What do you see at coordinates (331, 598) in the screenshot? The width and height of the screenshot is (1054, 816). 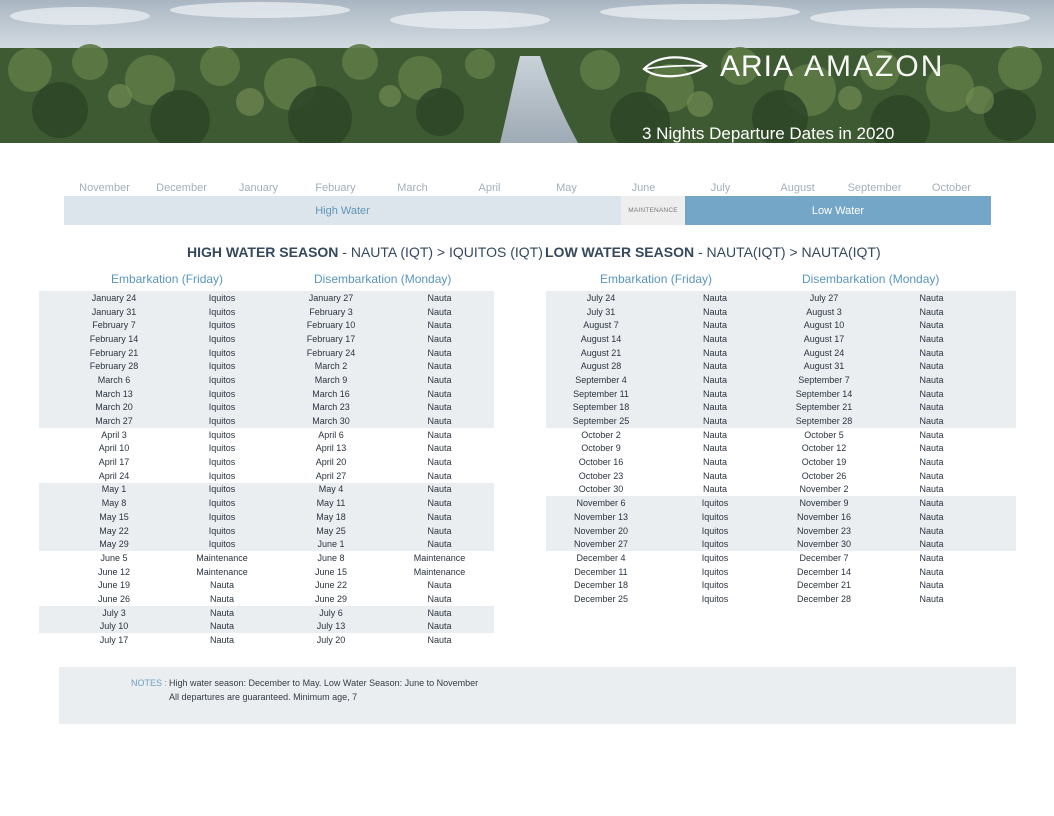 I see `disembark-date: June 29` at bounding box center [331, 598].